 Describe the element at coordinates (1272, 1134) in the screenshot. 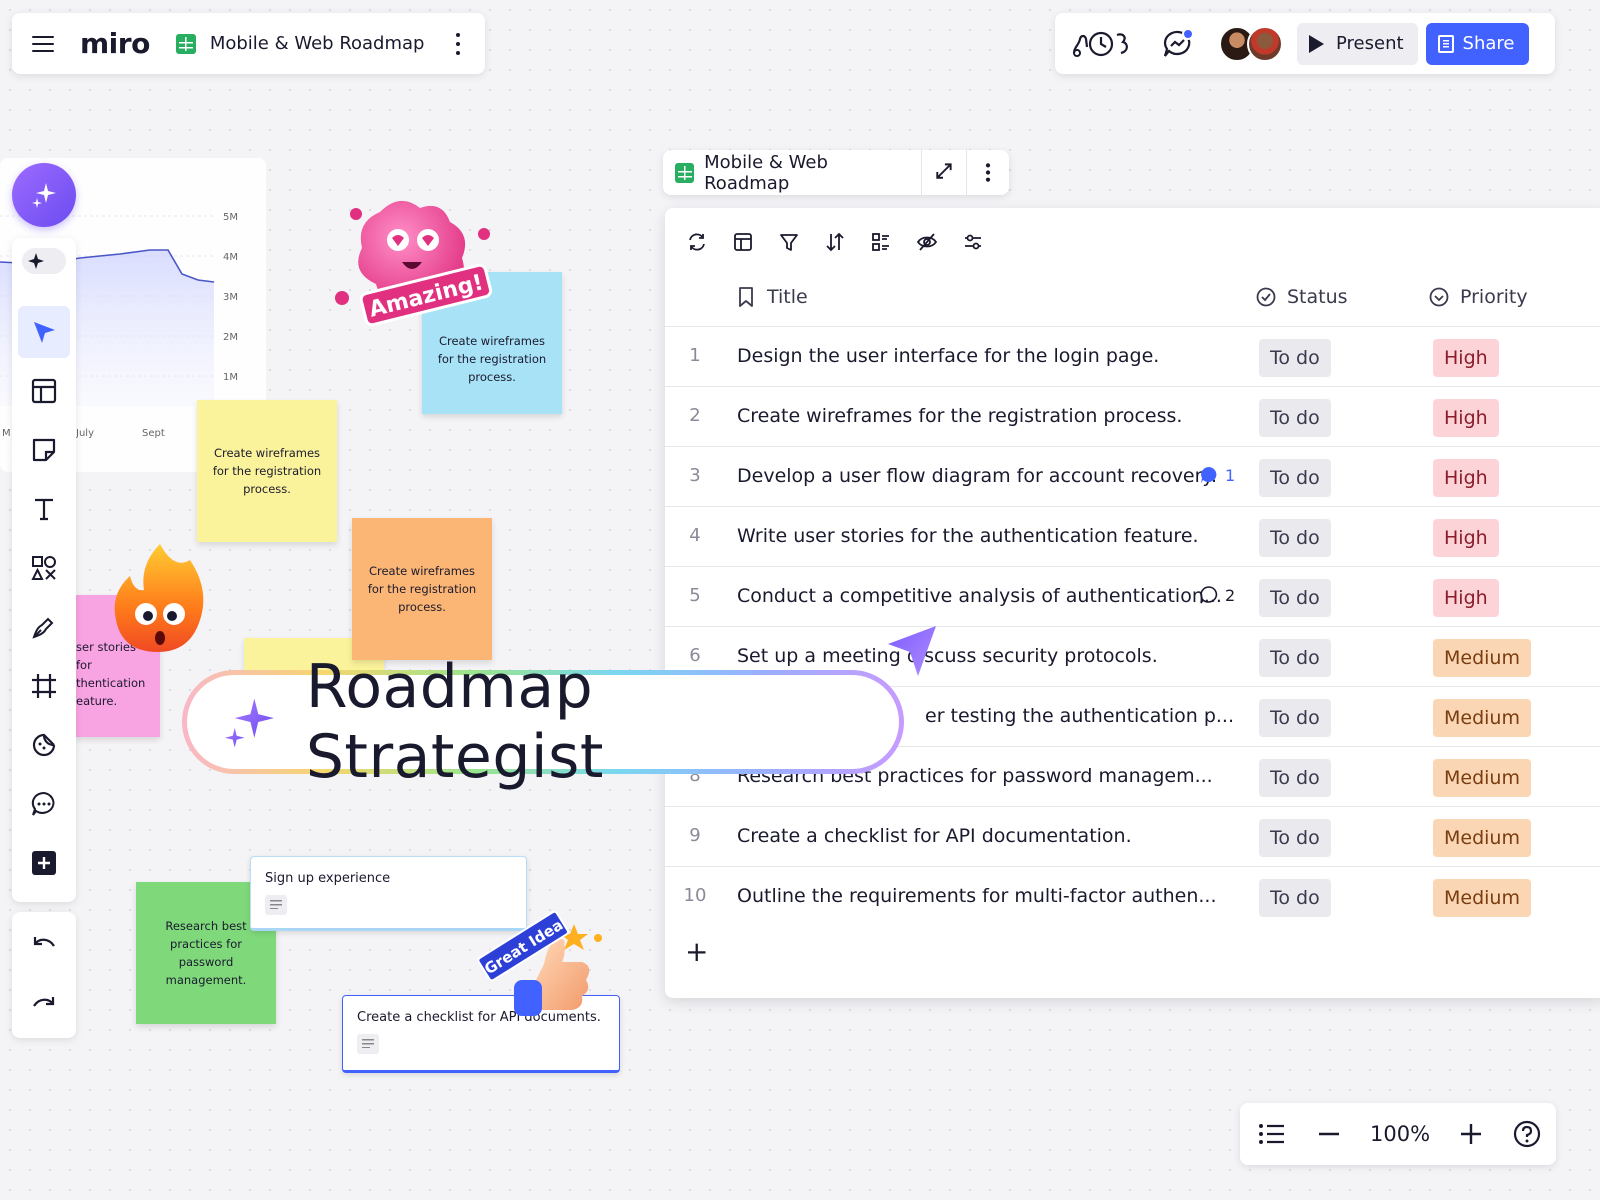

I see `board-list-icon` at that location.